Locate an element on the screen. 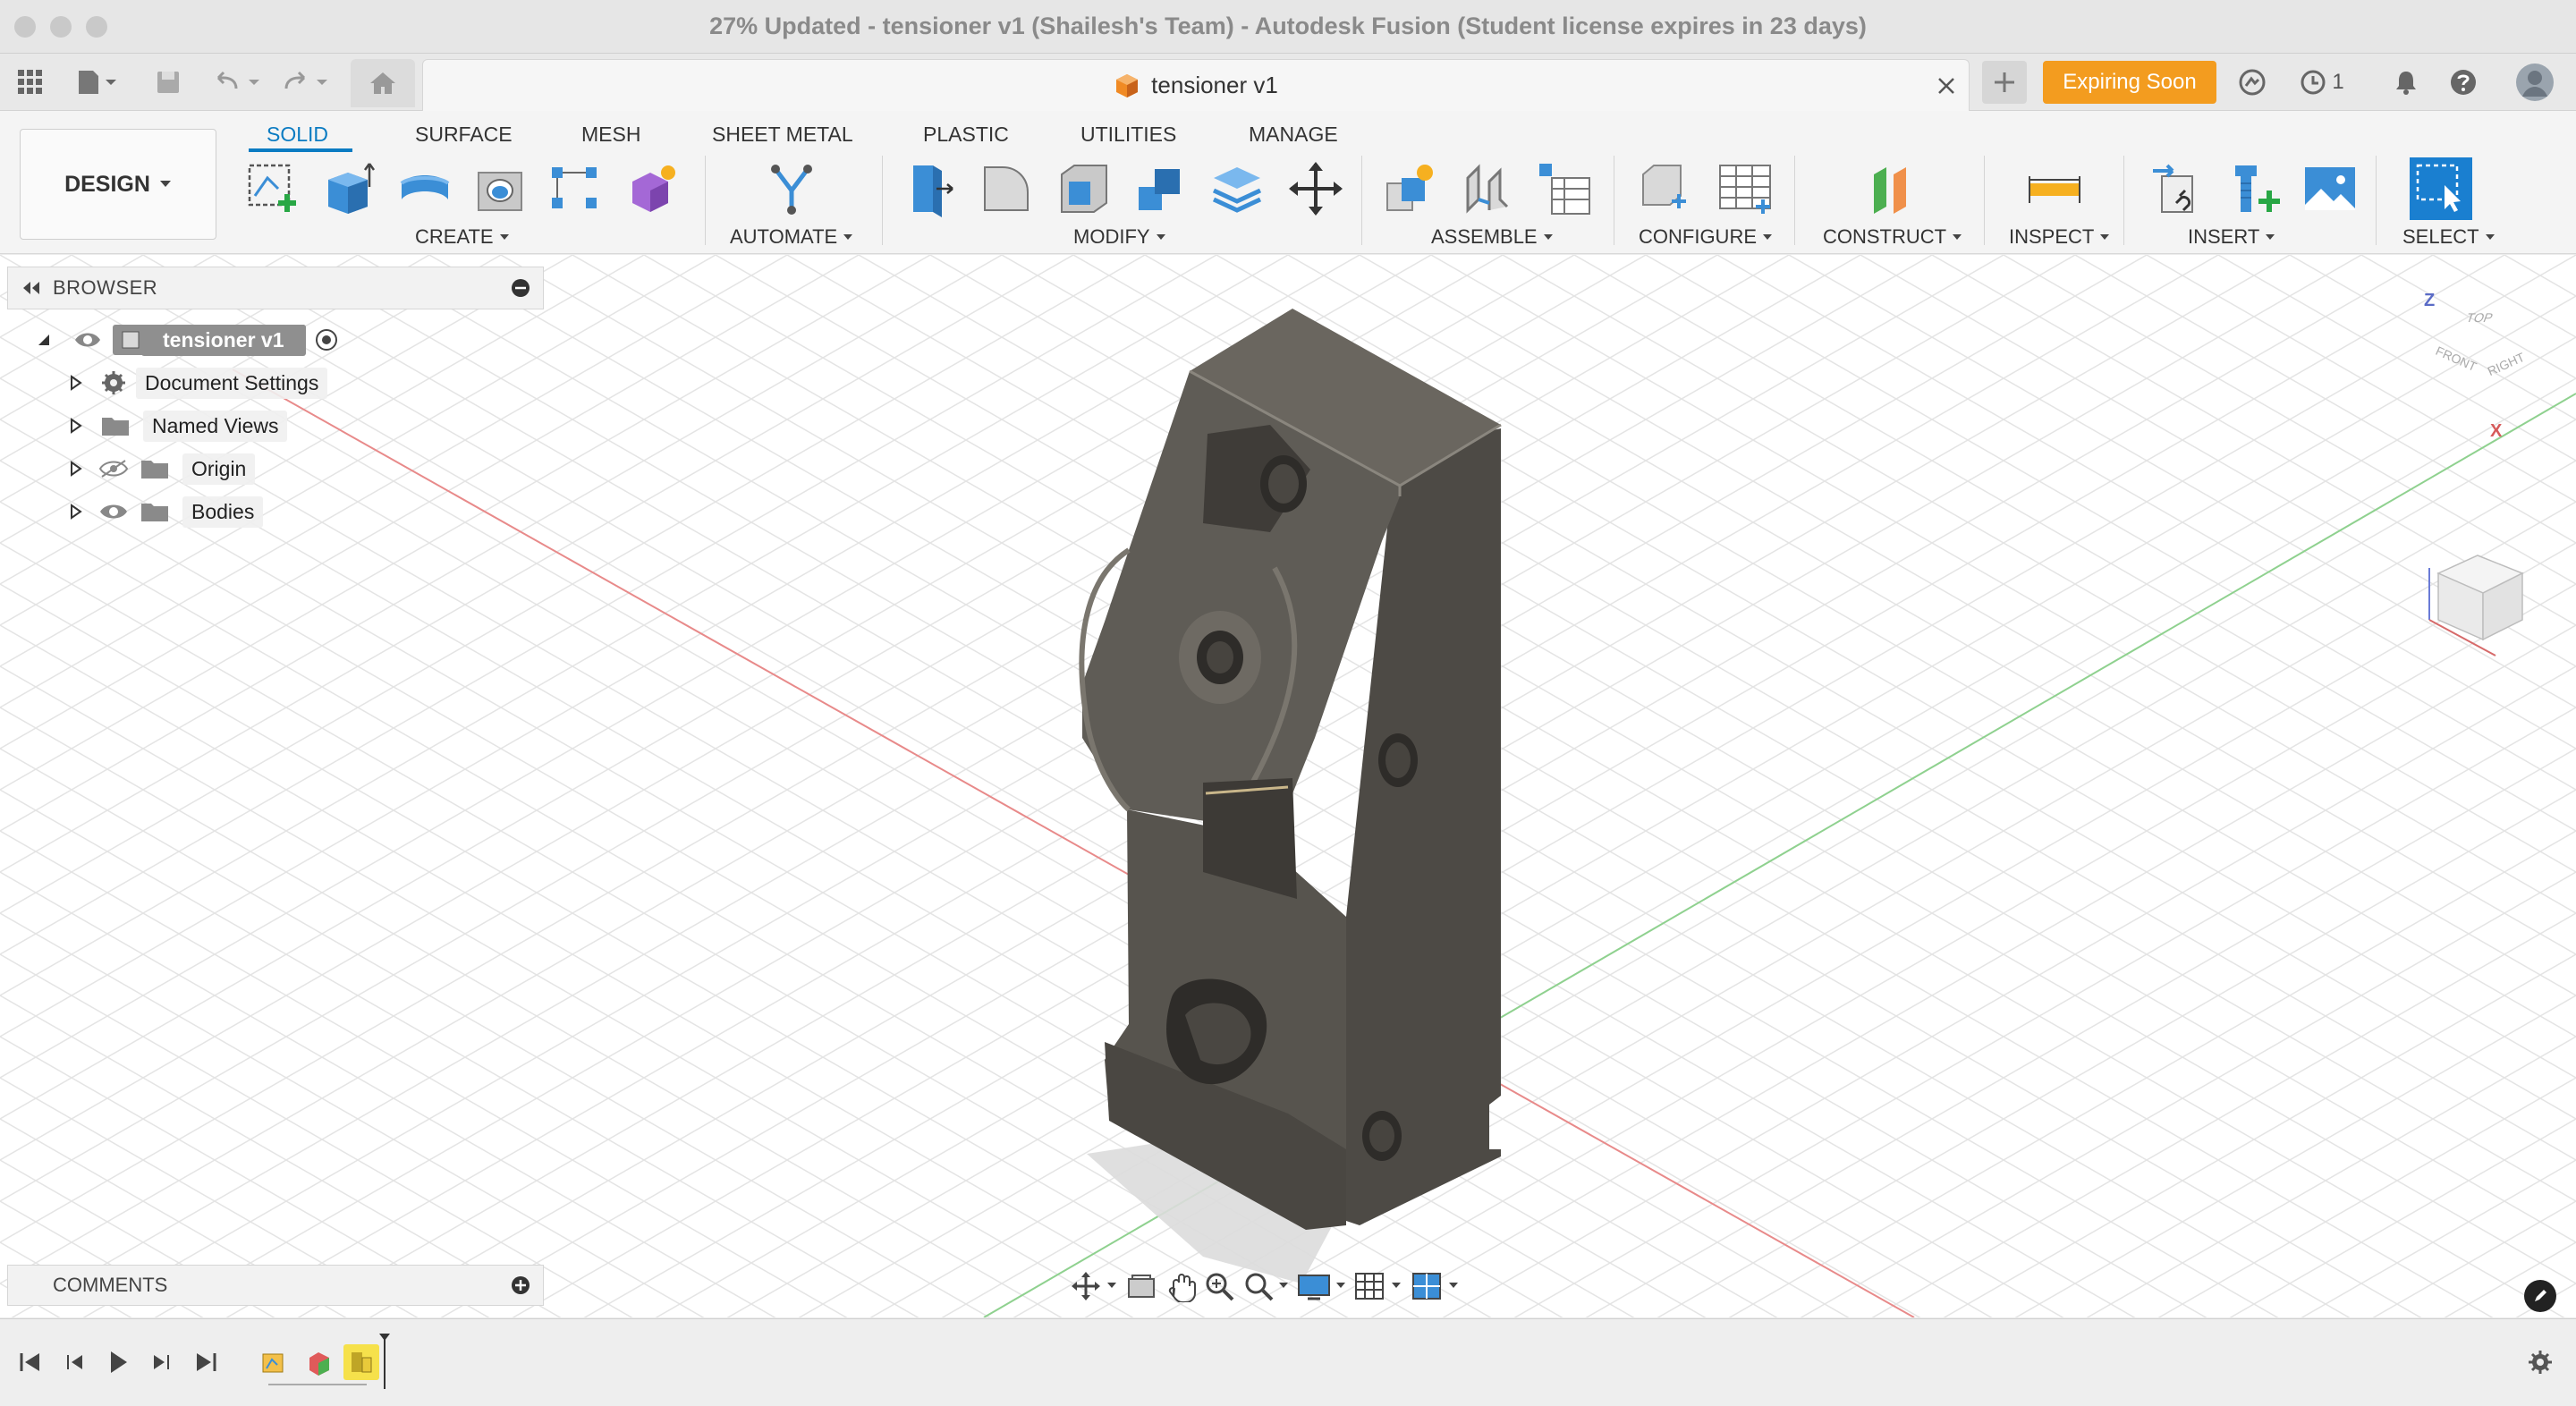  offset-plane-icon is located at coordinates (1891, 188).